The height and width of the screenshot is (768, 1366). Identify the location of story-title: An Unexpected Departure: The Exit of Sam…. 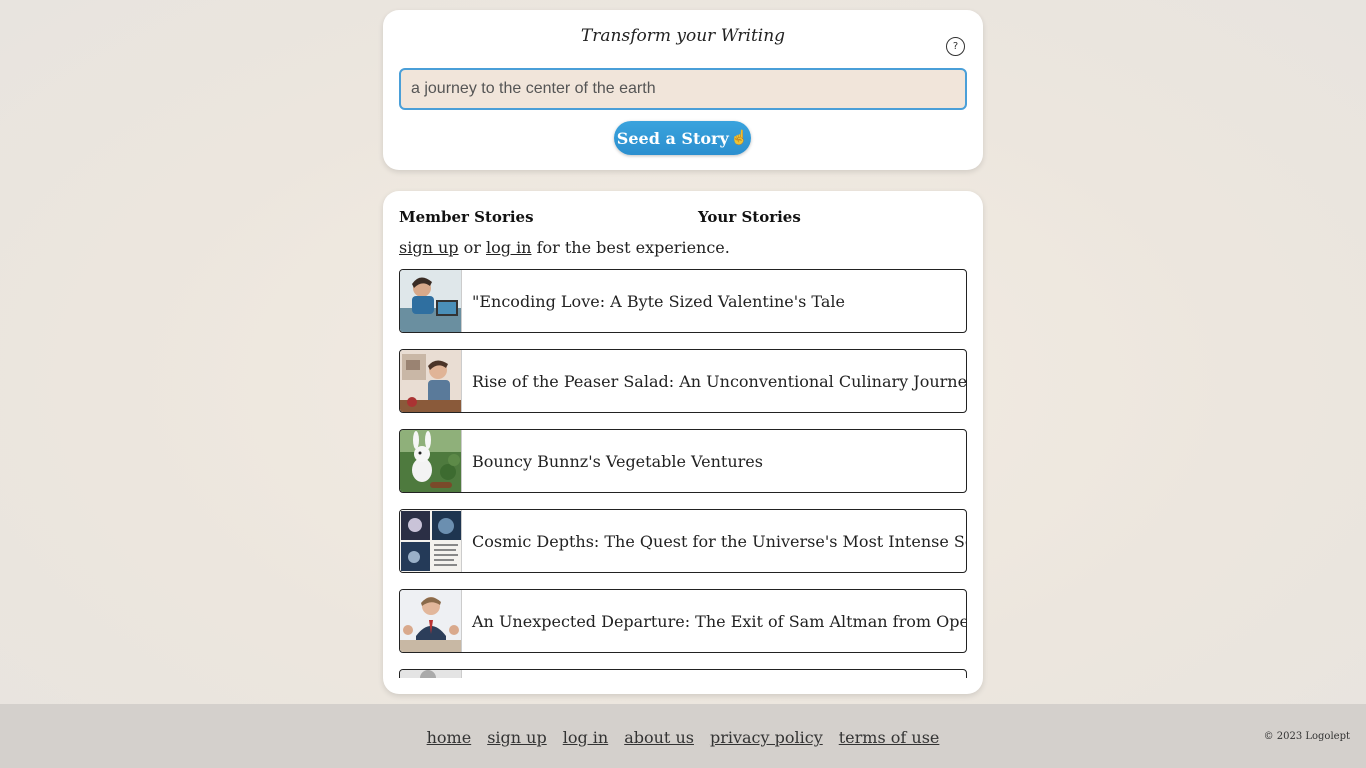
(719, 621).